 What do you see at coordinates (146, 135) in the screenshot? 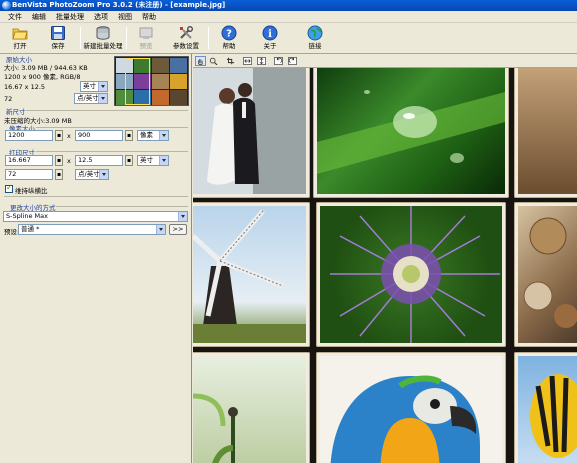
I see `pixel-unit-value: 像素` at bounding box center [146, 135].